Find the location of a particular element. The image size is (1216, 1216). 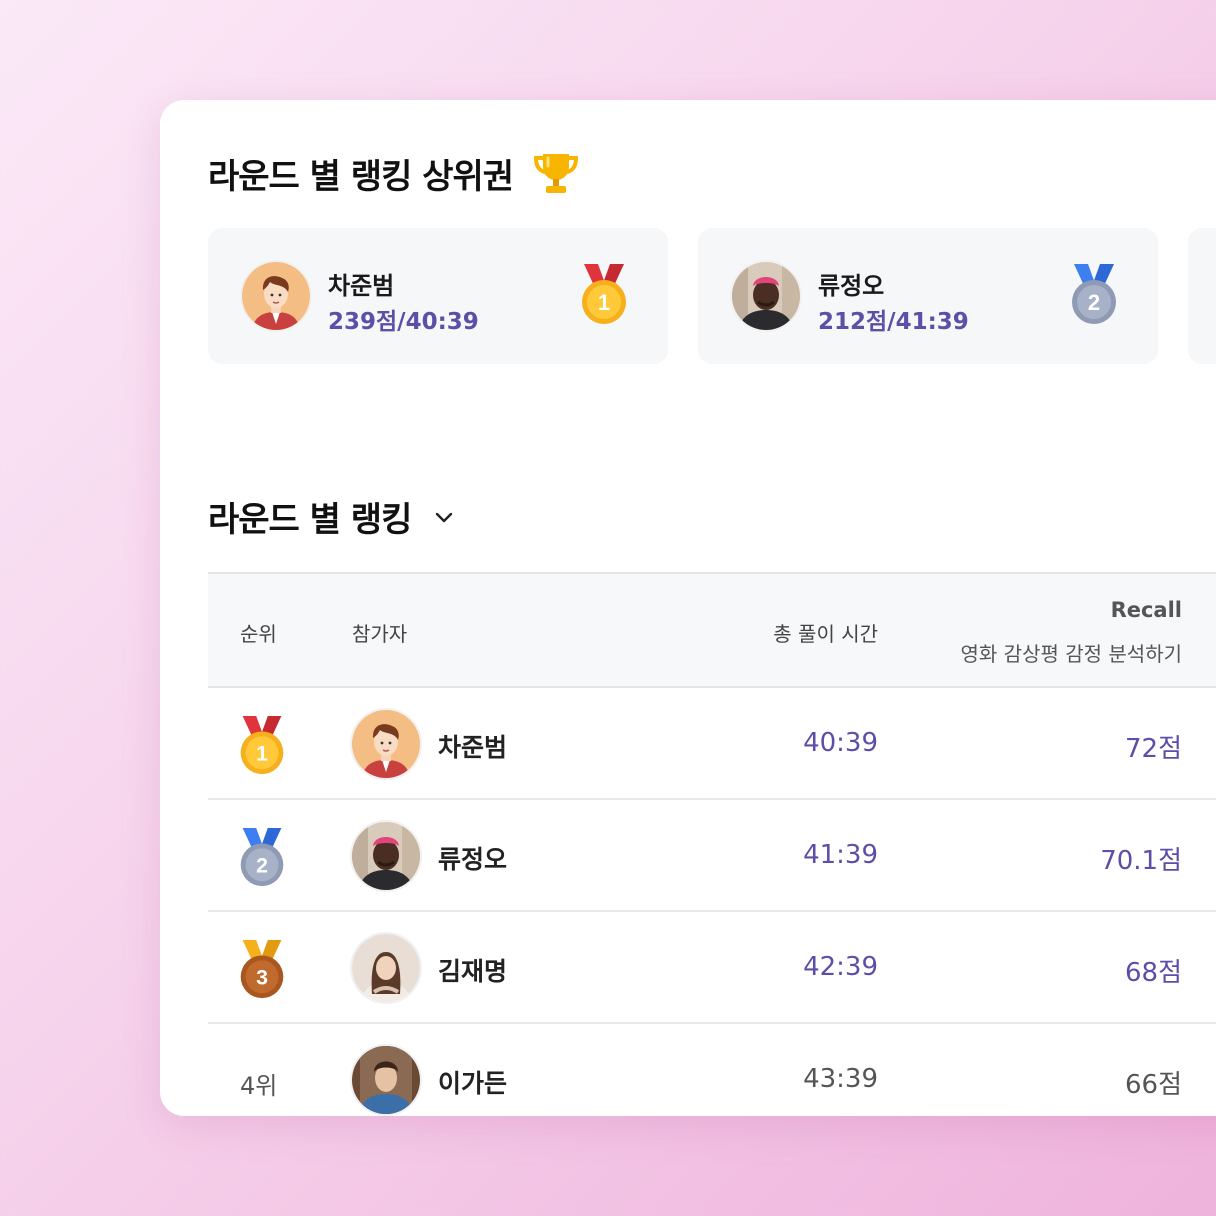

table-row: 1 차준범 40:39 72점 is located at coordinates (712, 744).